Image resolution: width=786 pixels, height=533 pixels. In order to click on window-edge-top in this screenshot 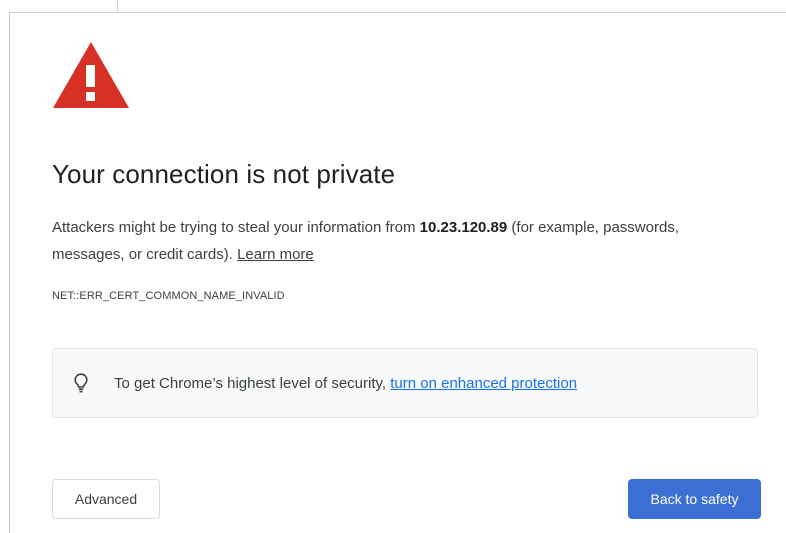, I will do `click(398, 12)`.